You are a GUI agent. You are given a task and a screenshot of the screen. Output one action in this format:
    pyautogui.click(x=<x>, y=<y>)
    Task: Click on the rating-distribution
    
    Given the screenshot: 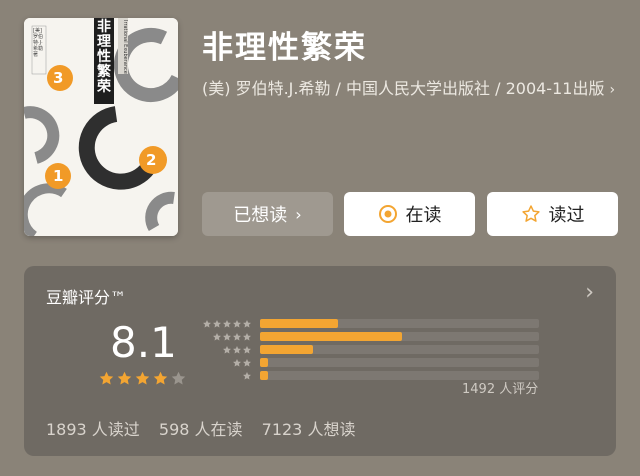 What is the action you would take?
    pyautogui.click(x=368, y=349)
    